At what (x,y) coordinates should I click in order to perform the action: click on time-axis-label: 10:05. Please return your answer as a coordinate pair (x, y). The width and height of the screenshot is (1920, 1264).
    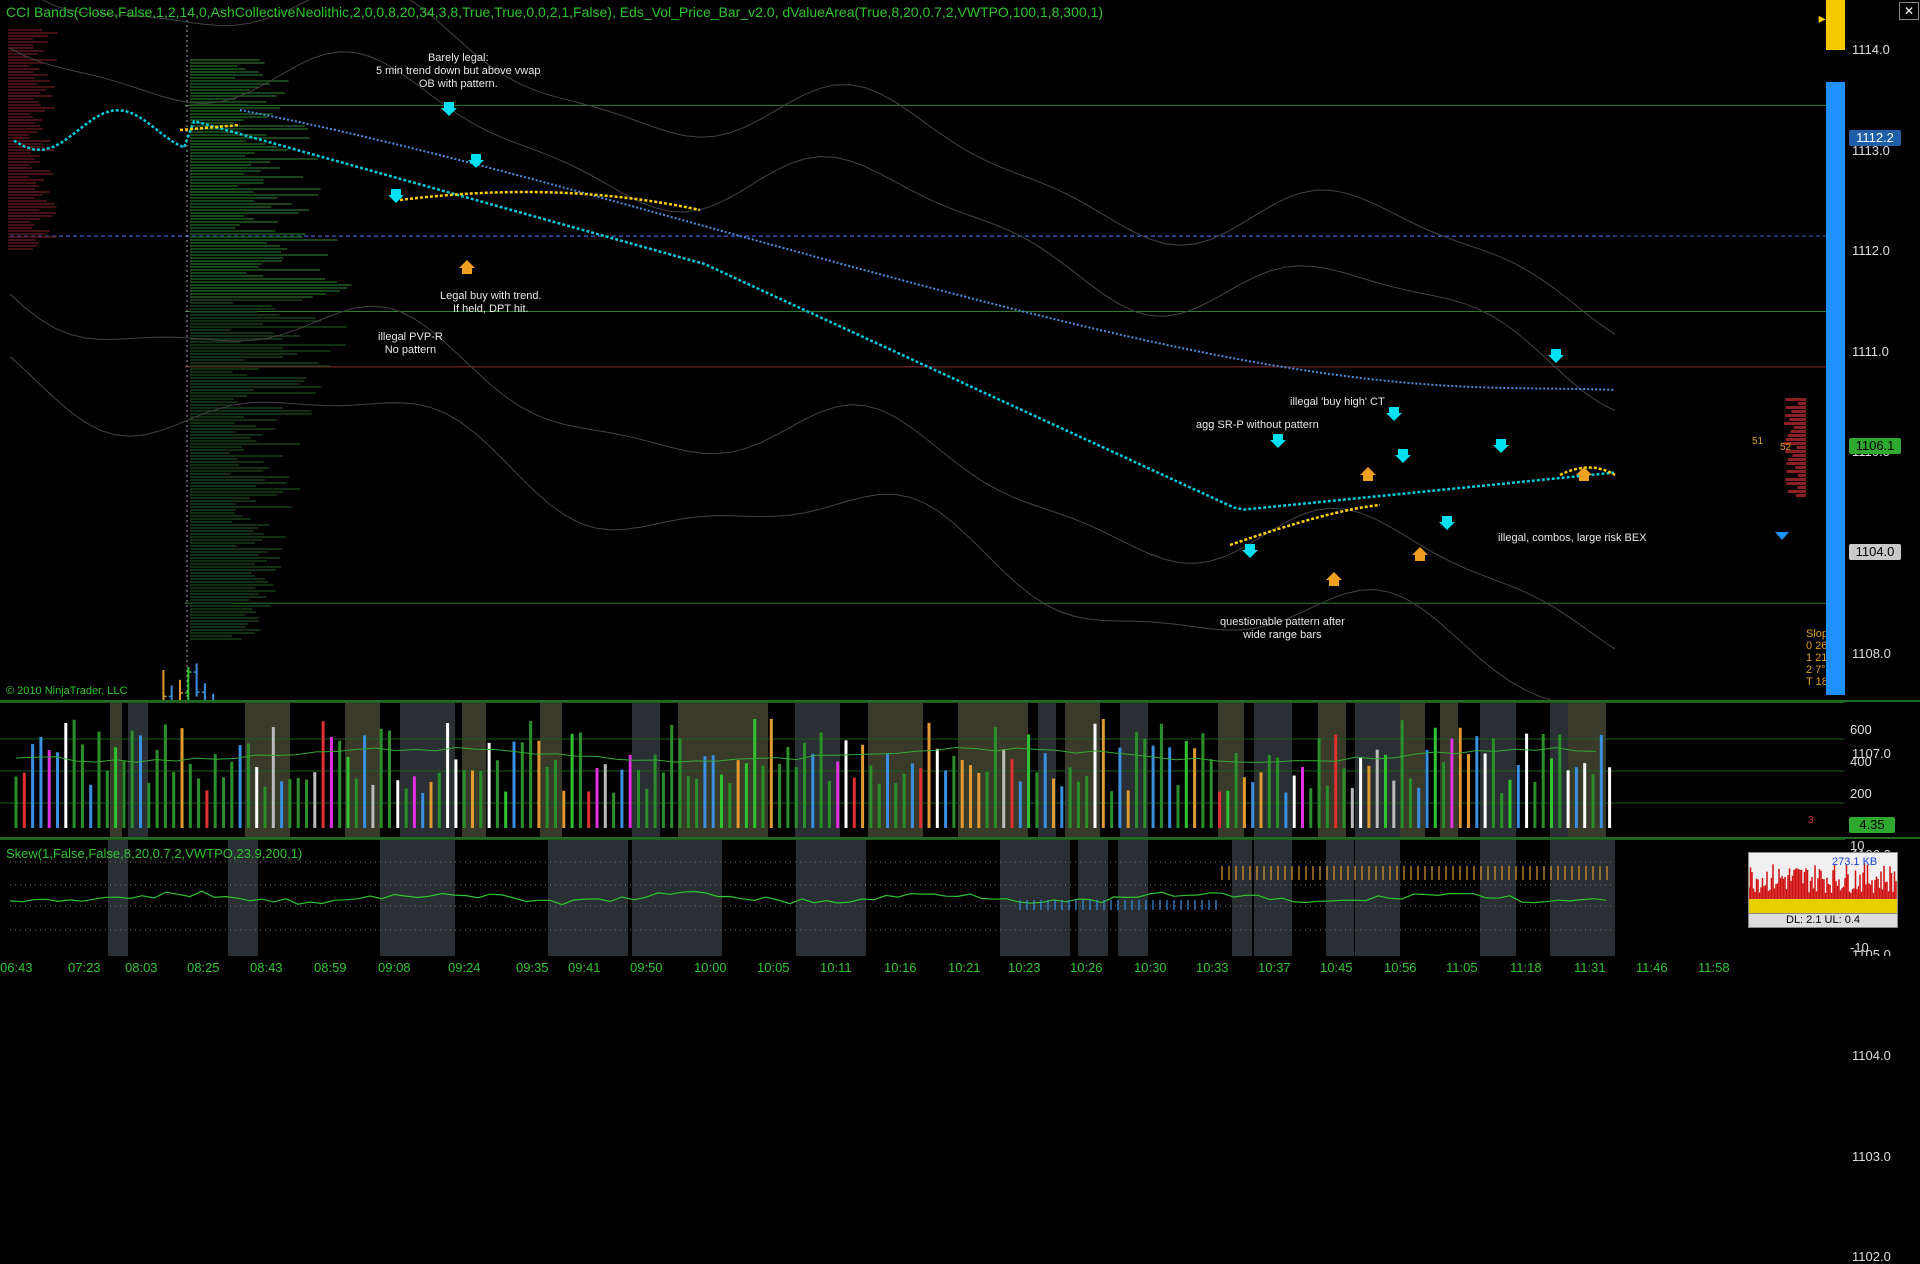
    Looking at the image, I should click on (773, 967).